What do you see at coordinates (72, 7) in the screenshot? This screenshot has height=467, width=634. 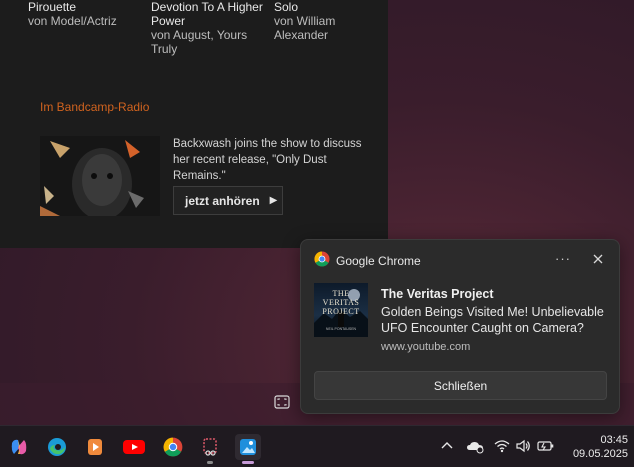 I see `album-title: Pirouette` at bounding box center [72, 7].